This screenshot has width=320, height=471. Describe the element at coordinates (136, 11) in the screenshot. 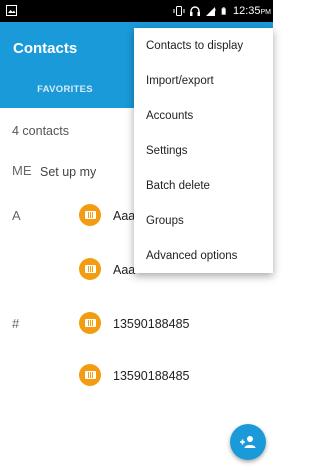

I see `status-bar: 1 12:35PM` at that location.